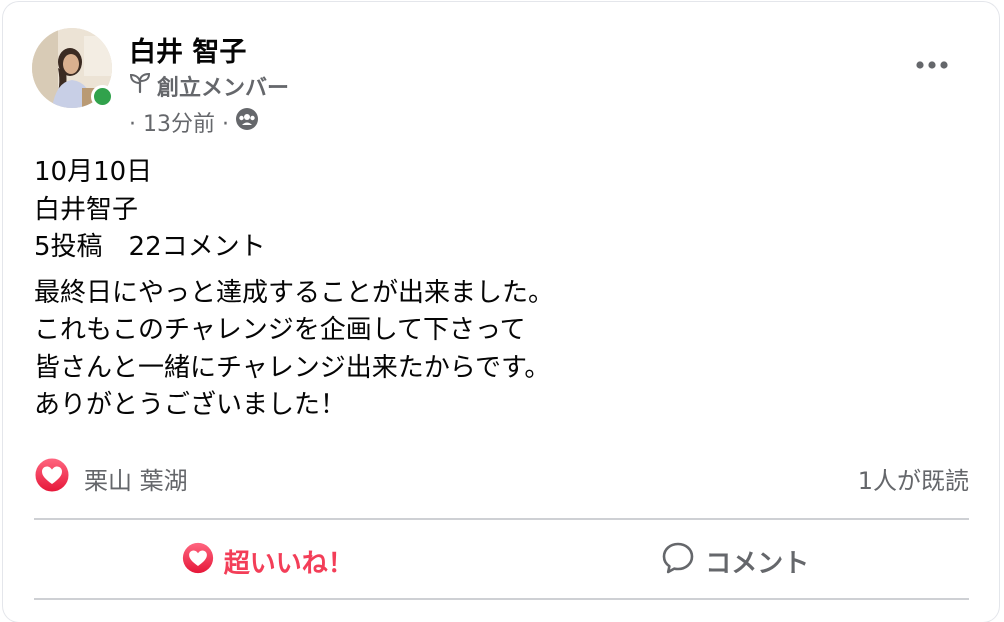 This screenshot has height=622, width=1004. Describe the element at coordinates (179, 122) in the screenshot. I see `post-timestamp: · 13分前 ·` at that location.